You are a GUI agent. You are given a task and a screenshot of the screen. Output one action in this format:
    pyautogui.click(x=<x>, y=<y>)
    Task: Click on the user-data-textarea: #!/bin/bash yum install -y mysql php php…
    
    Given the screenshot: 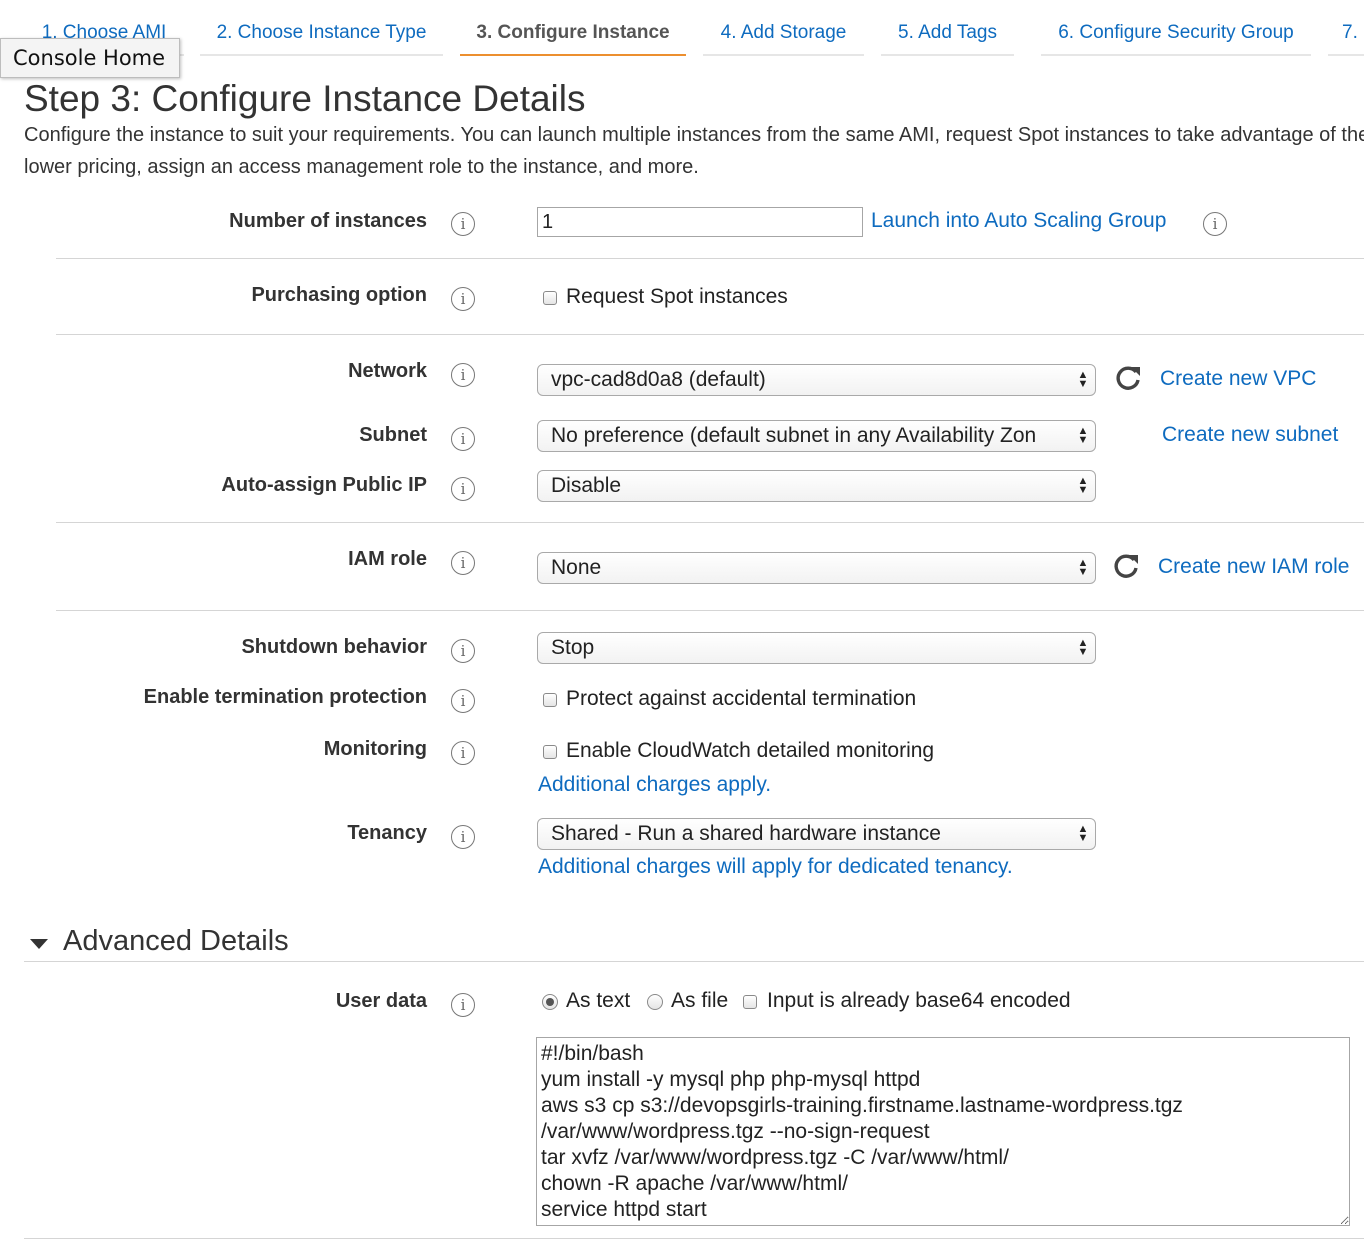 What is the action you would take?
    pyautogui.click(x=943, y=1131)
    